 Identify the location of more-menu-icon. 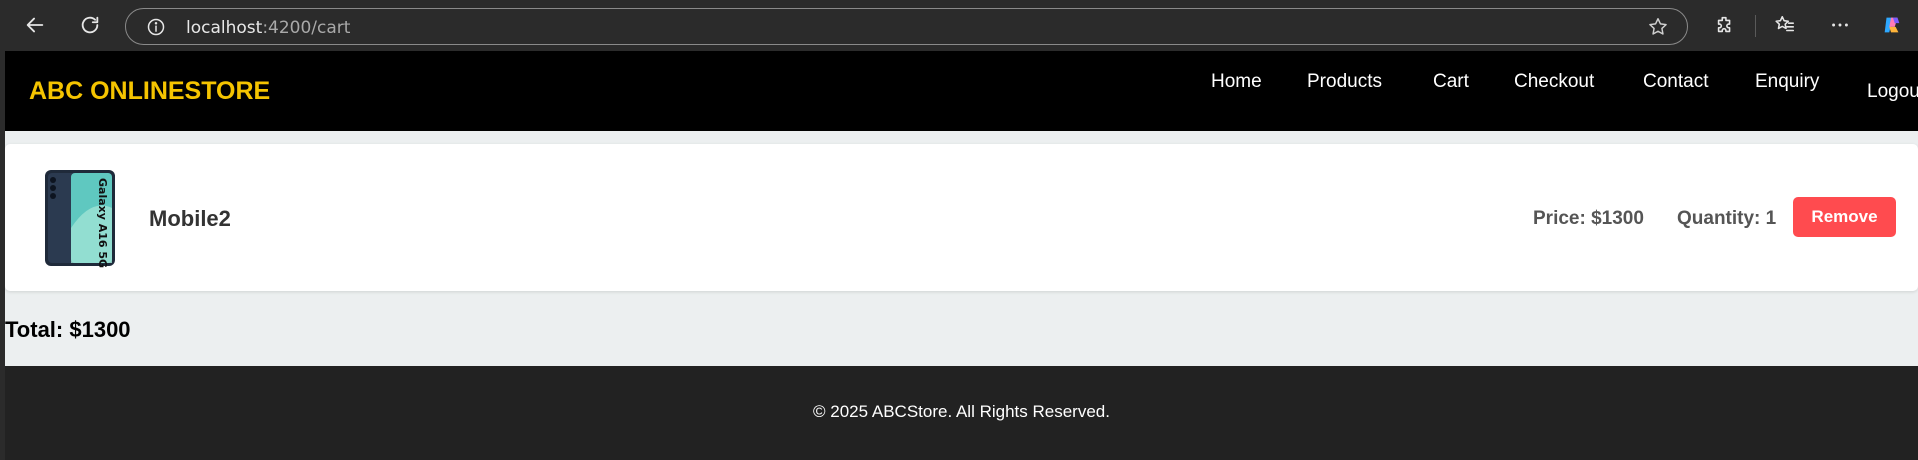
(1840, 25).